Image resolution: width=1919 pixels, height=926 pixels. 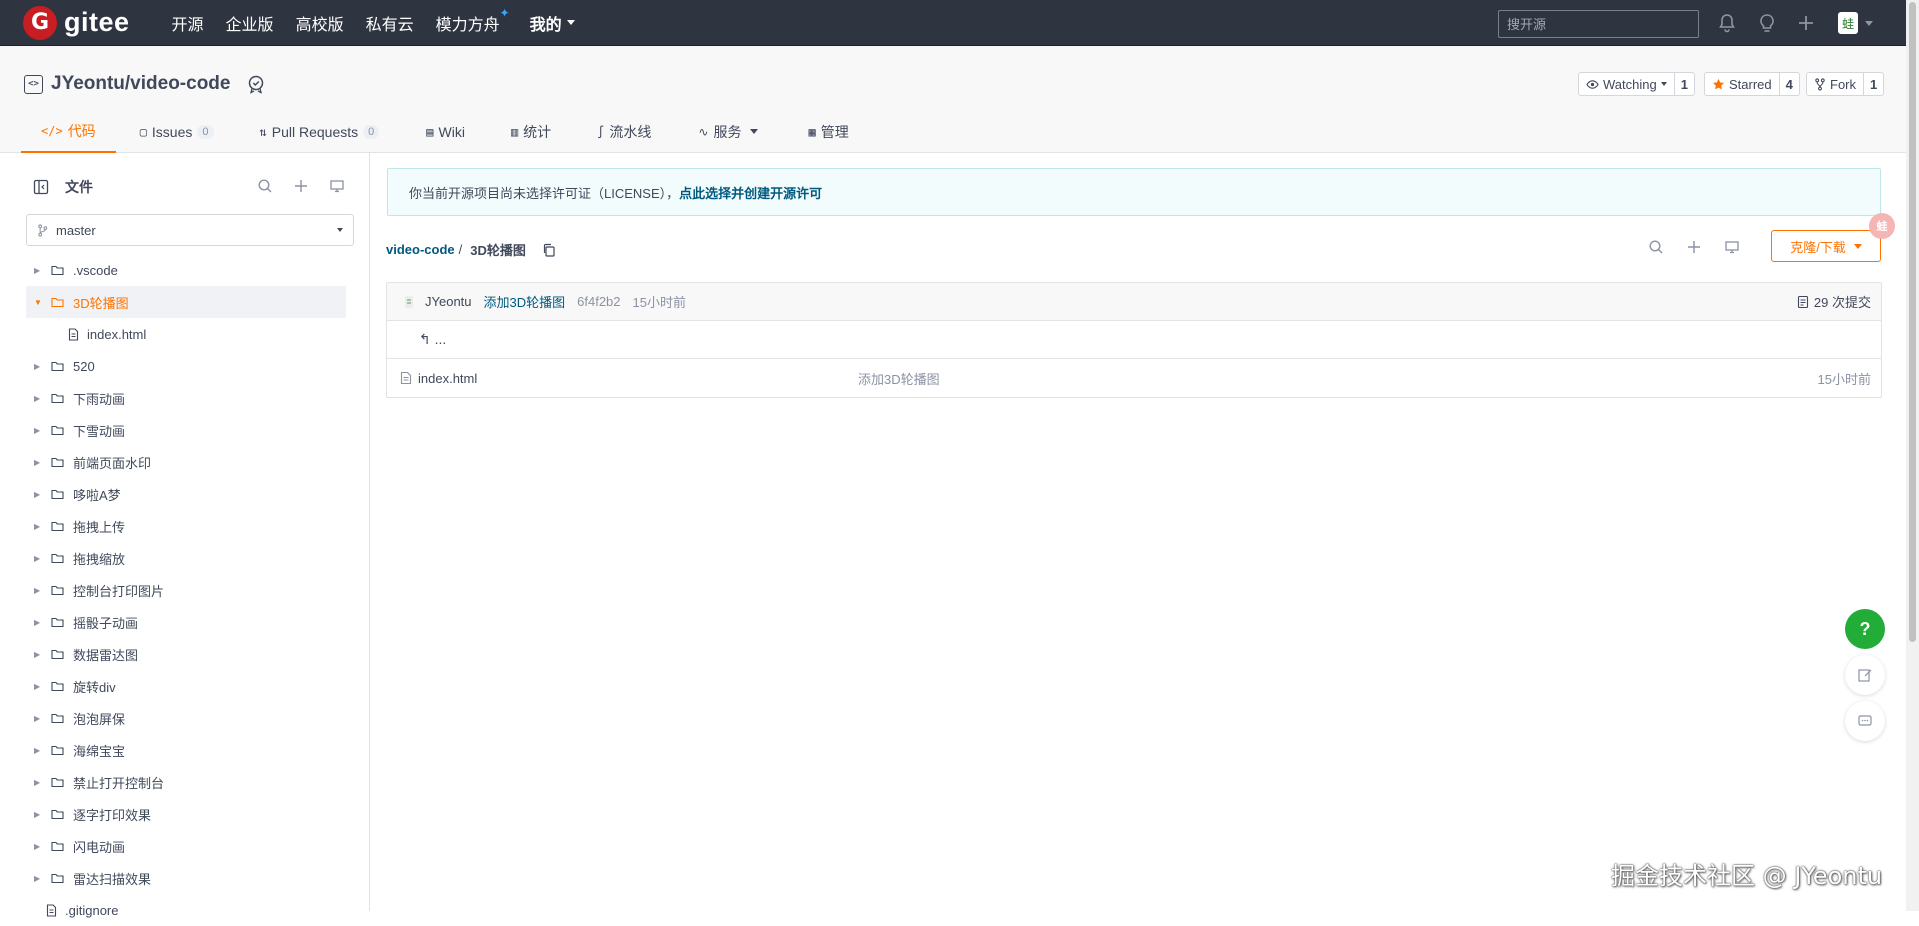 What do you see at coordinates (320, 136) in the screenshot?
I see `tab-pull-requests: ⇅ Pull Requests 0` at bounding box center [320, 136].